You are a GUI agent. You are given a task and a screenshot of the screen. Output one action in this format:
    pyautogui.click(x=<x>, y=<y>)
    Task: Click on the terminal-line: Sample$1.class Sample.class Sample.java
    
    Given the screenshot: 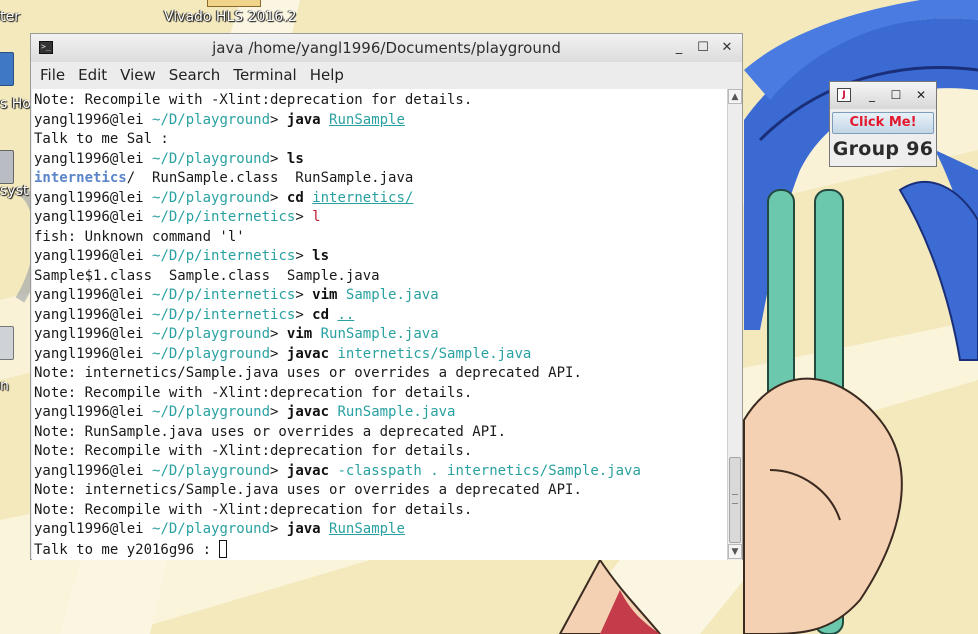 What is the action you would take?
    pyautogui.click(x=337, y=277)
    